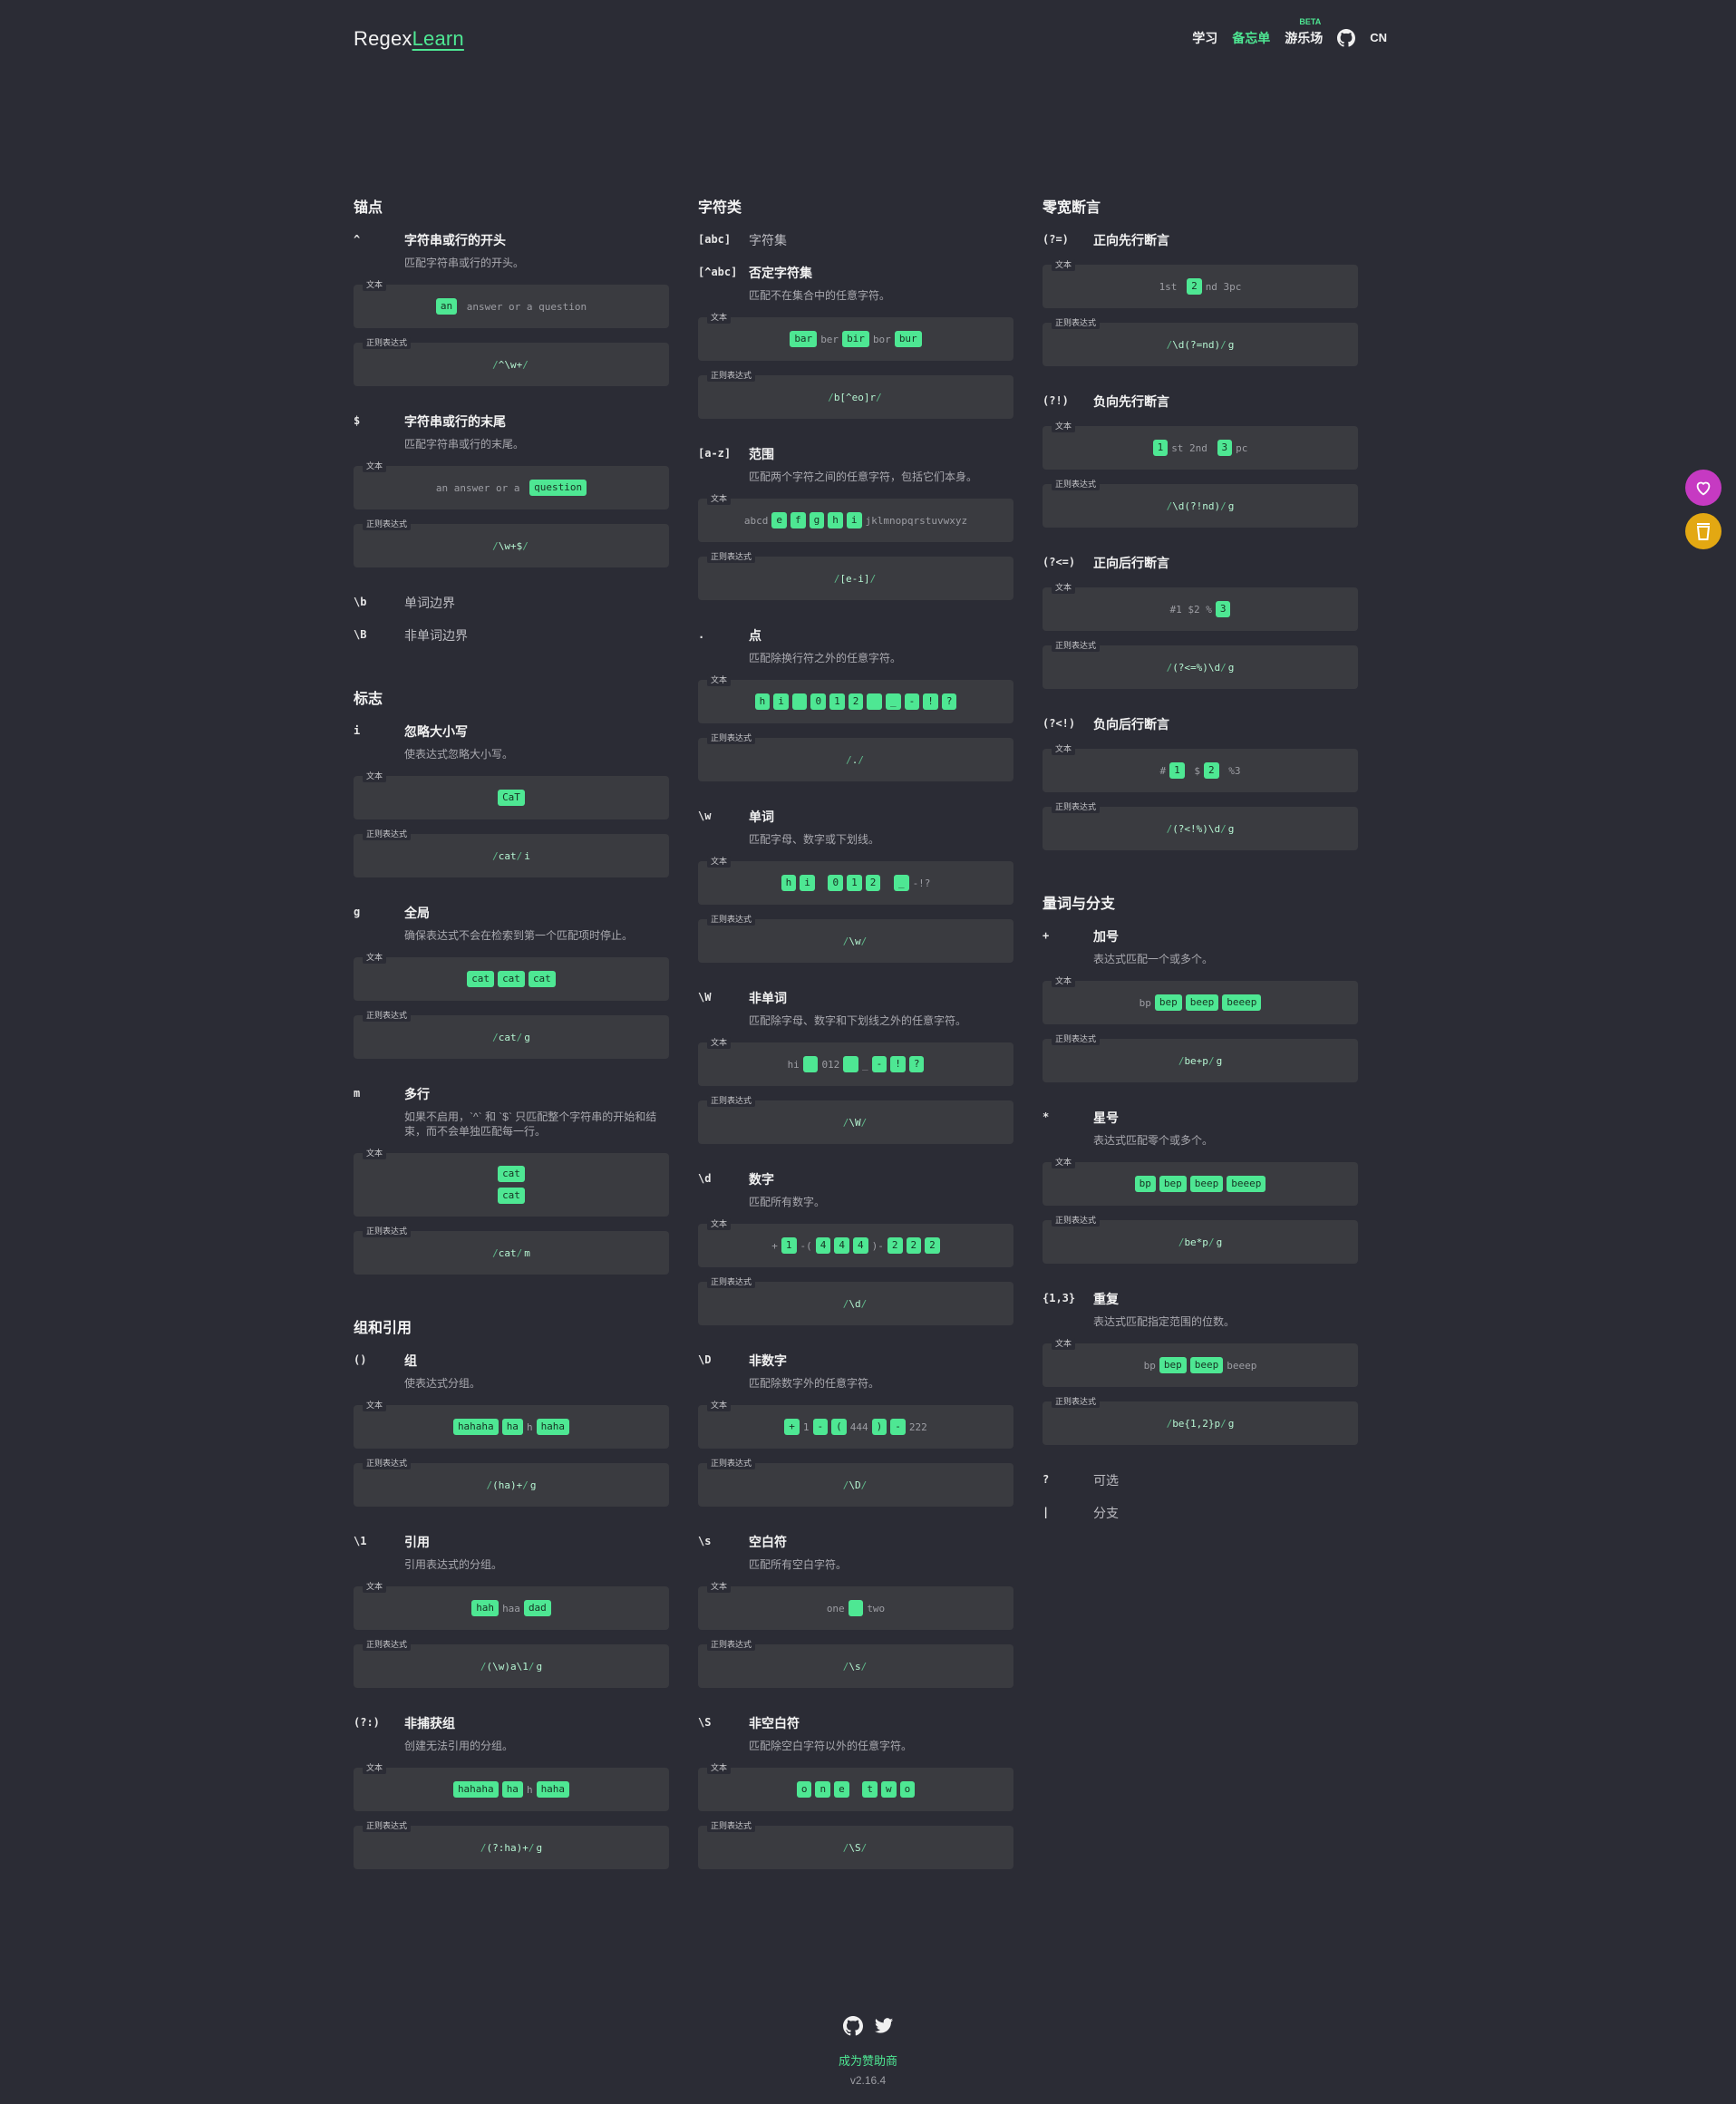 This screenshot has height=2104, width=1736. I want to click on entry-key: i, so click(357, 730).